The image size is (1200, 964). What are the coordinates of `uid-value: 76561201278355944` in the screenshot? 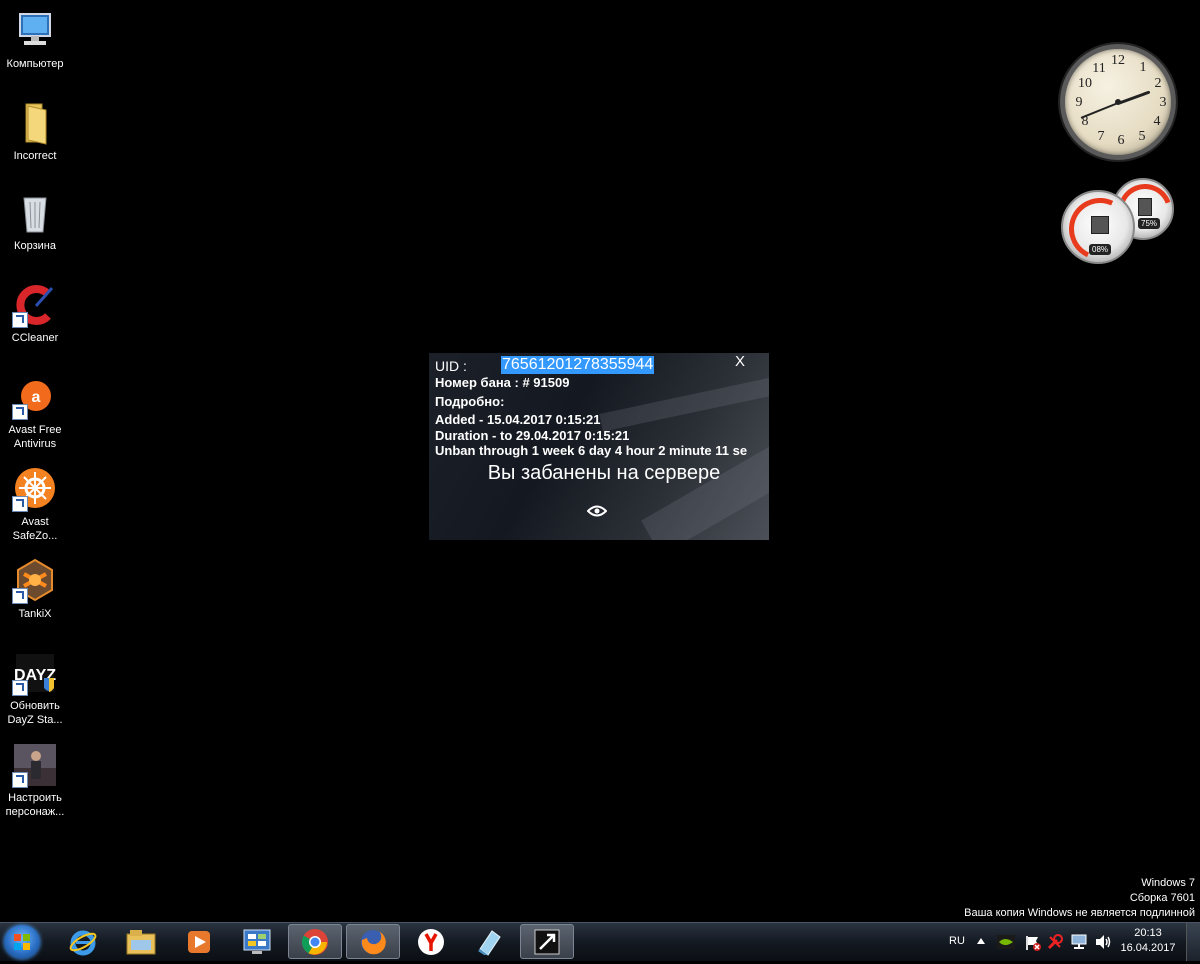 It's located at (578, 365).